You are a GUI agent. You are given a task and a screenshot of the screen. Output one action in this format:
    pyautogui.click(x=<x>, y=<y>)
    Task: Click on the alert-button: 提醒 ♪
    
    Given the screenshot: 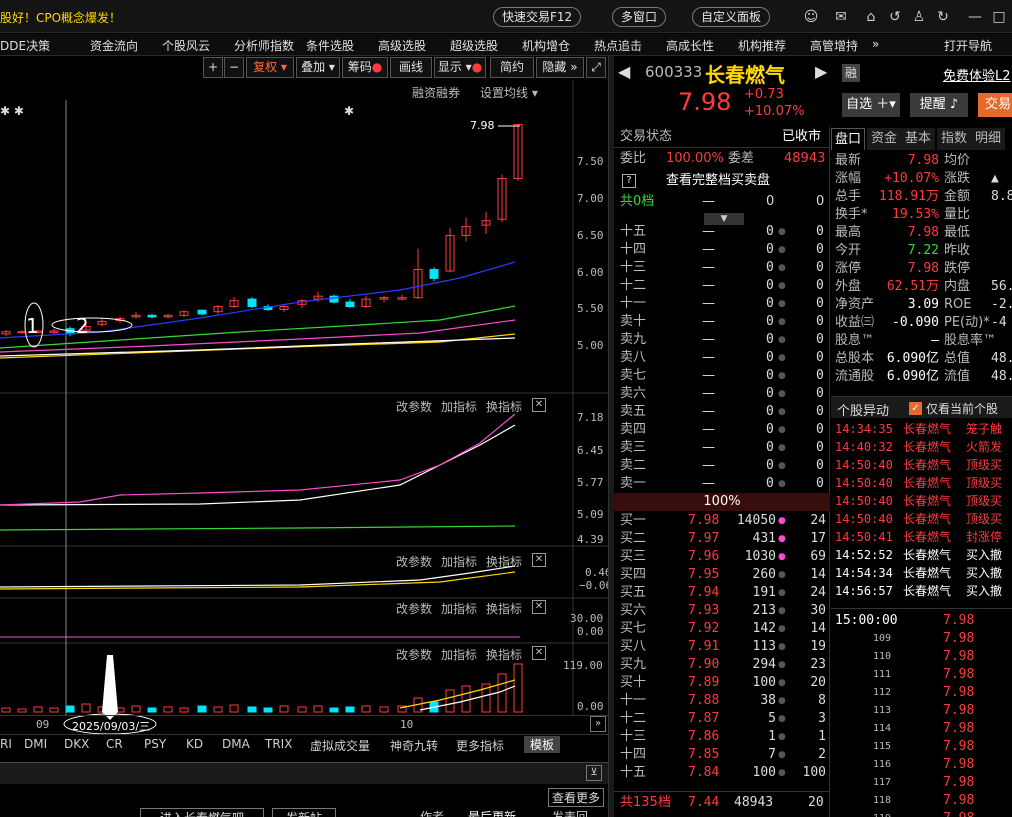 What is the action you would take?
    pyautogui.click(x=939, y=105)
    